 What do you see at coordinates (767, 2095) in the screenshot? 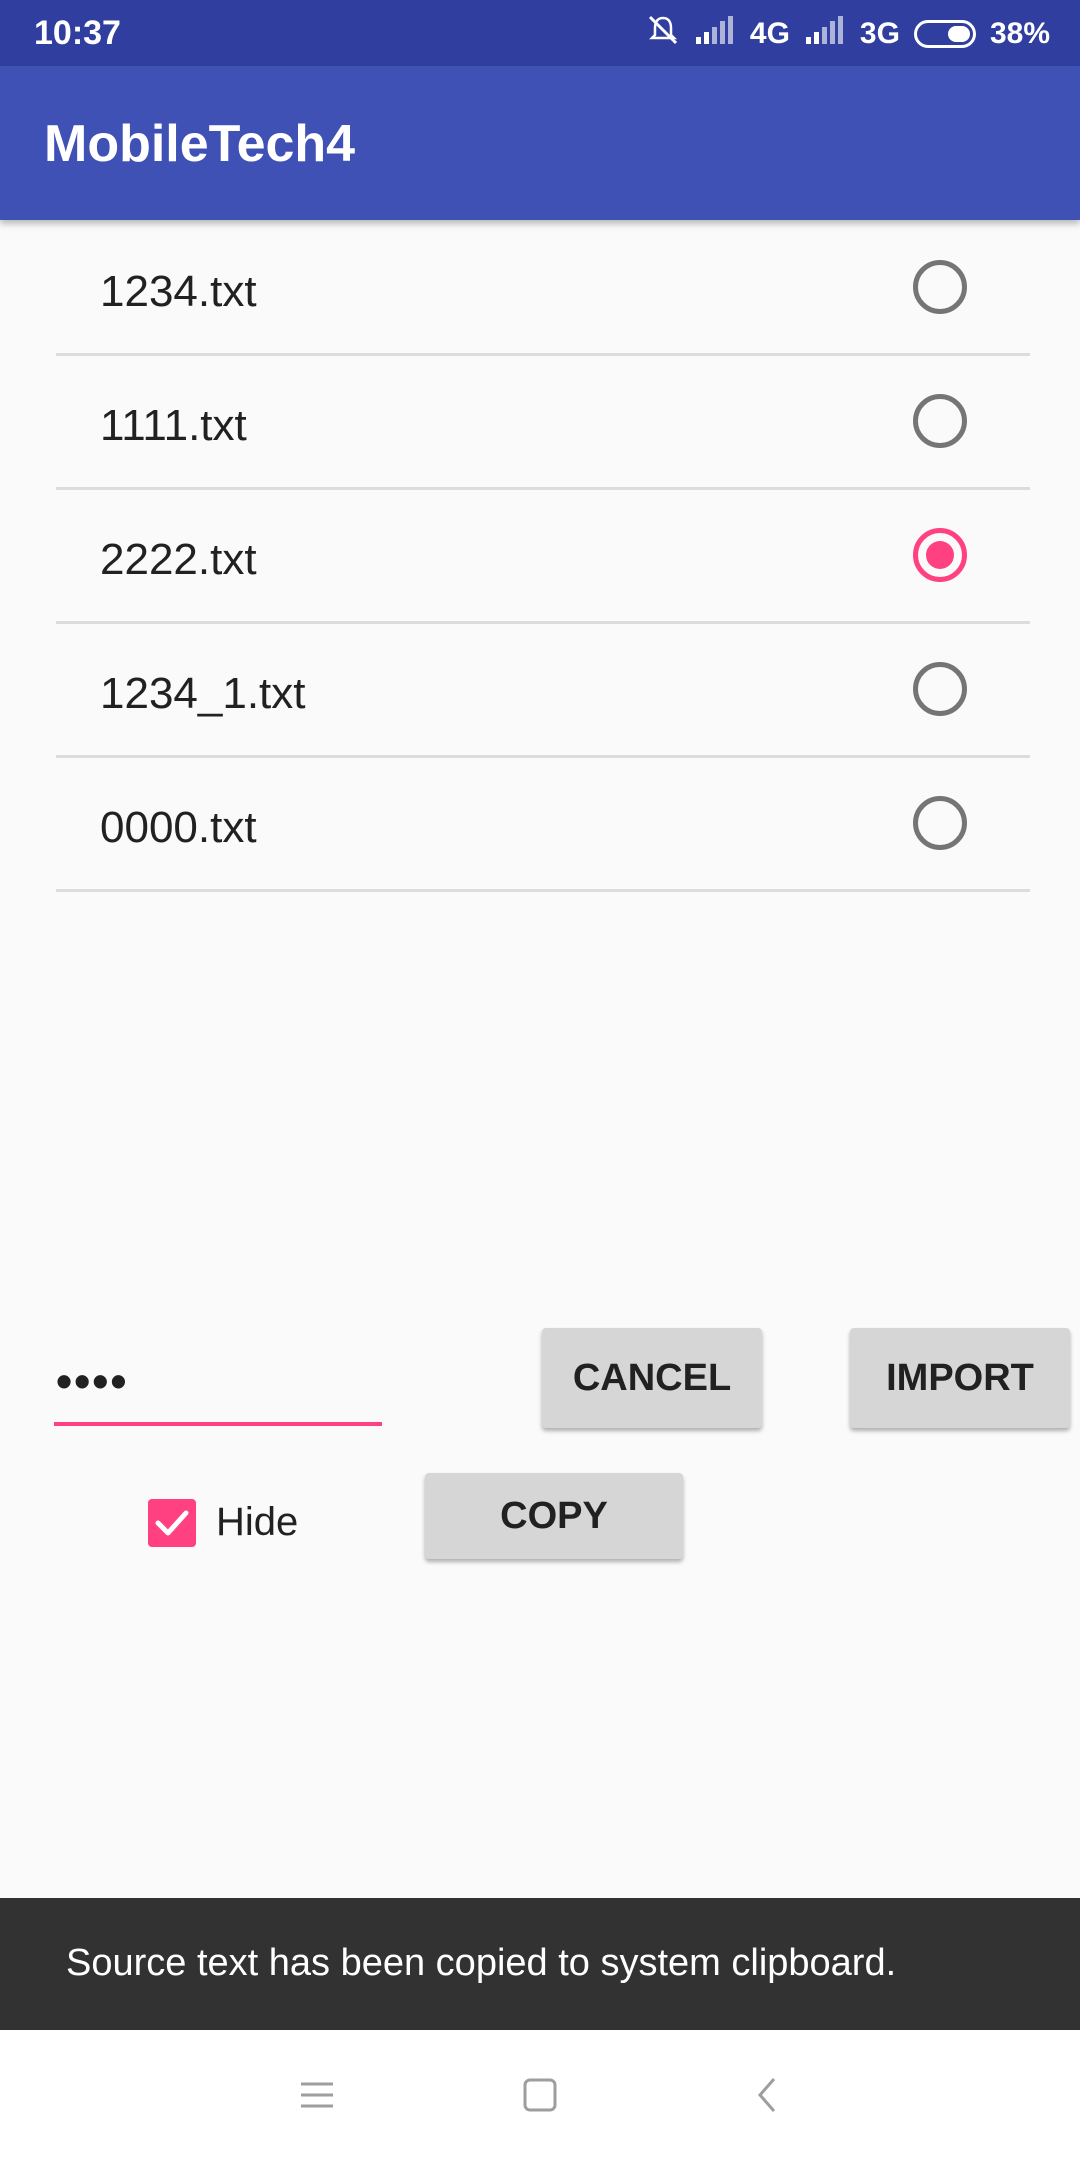
I see `back-chevron-icon` at bounding box center [767, 2095].